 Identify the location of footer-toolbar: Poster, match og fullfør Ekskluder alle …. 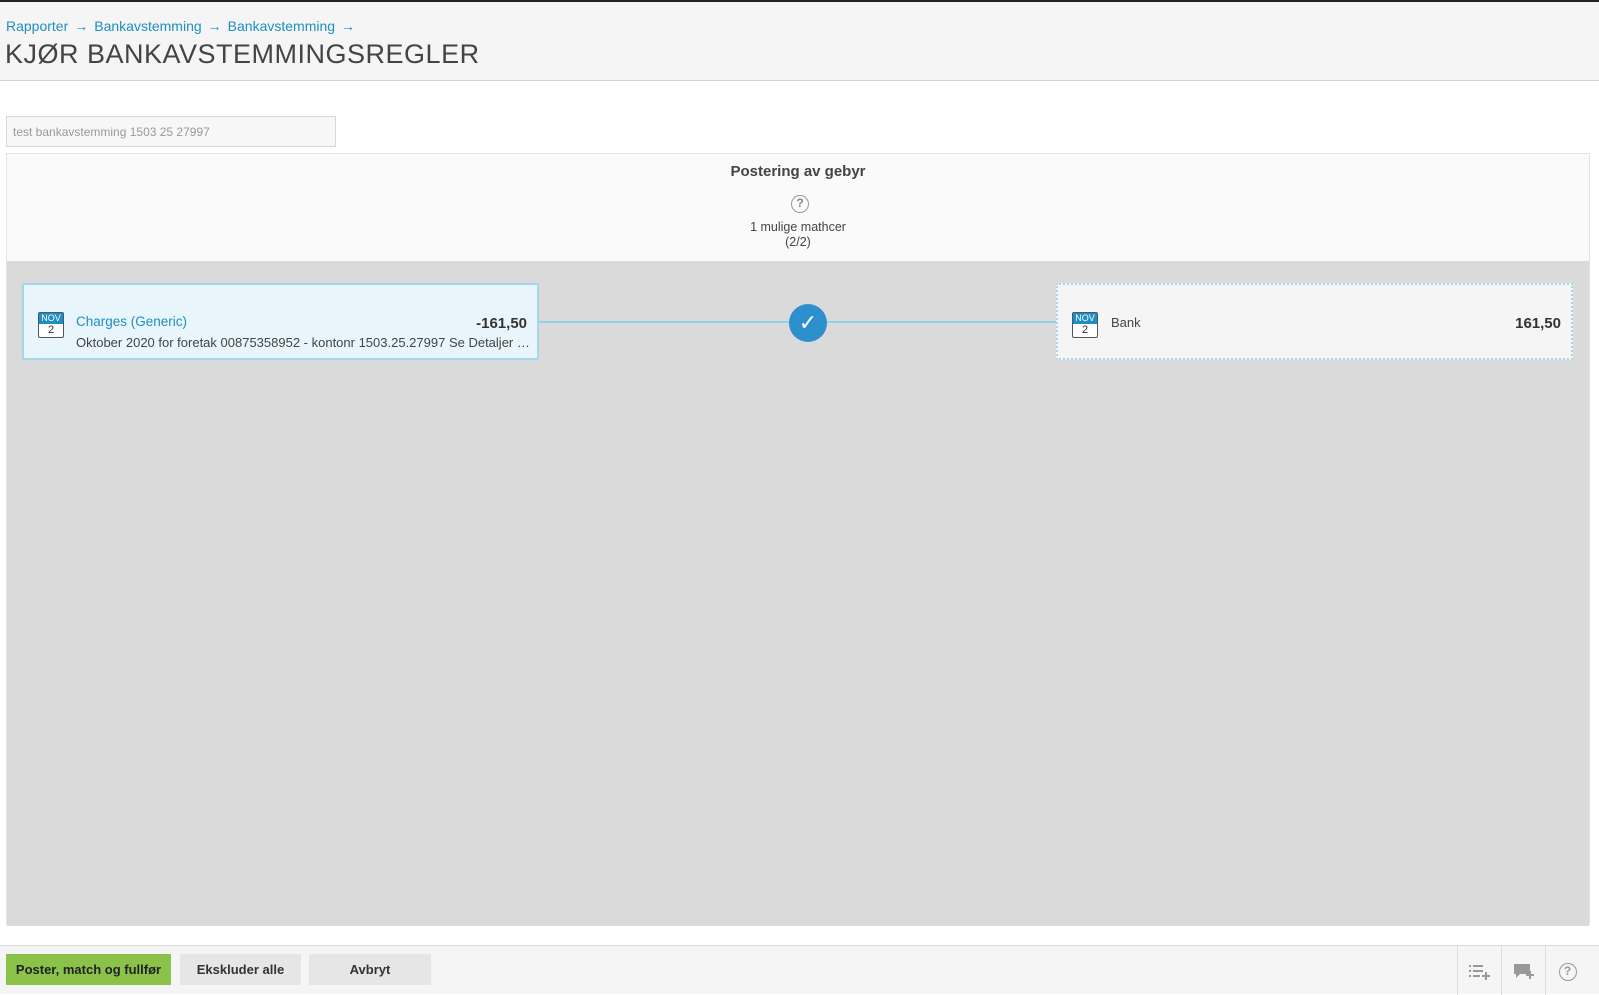
(799, 970).